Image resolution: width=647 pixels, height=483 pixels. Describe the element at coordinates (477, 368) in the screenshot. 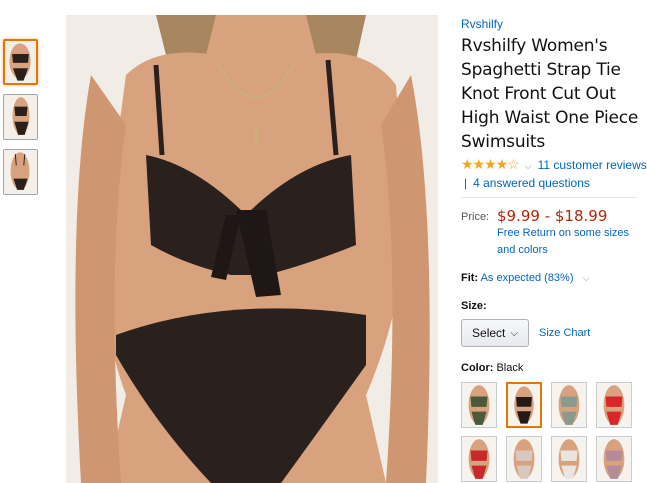

I see `color-label: Color:` at that location.